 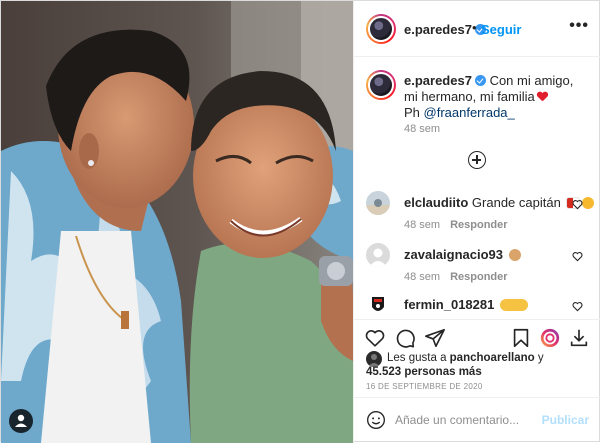 I want to click on face-emoji-icon, so click(x=588, y=203).